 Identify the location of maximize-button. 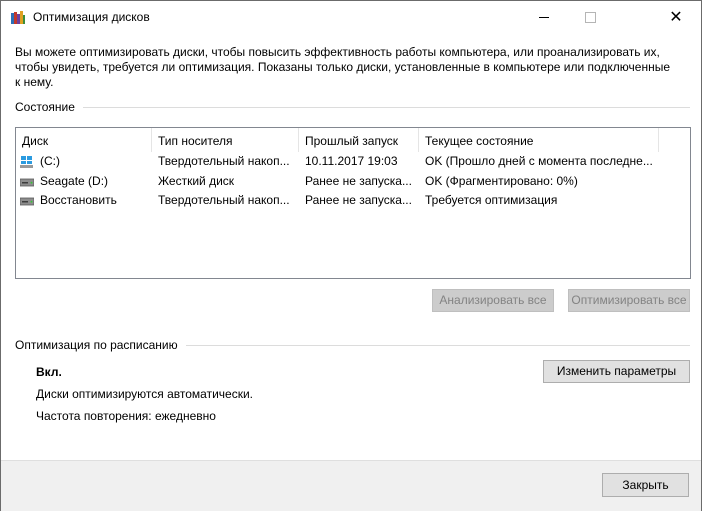
(590, 17).